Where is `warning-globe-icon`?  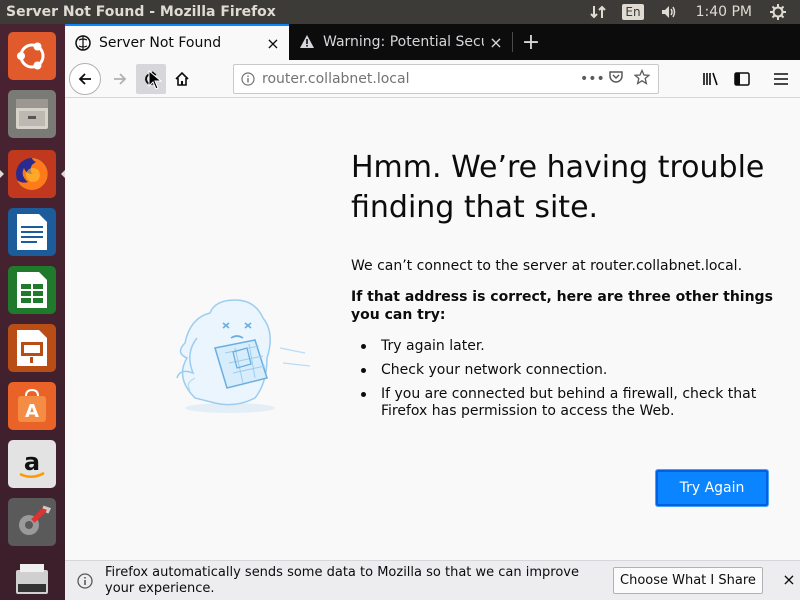 warning-globe-icon is located at coordinates (83, 43).